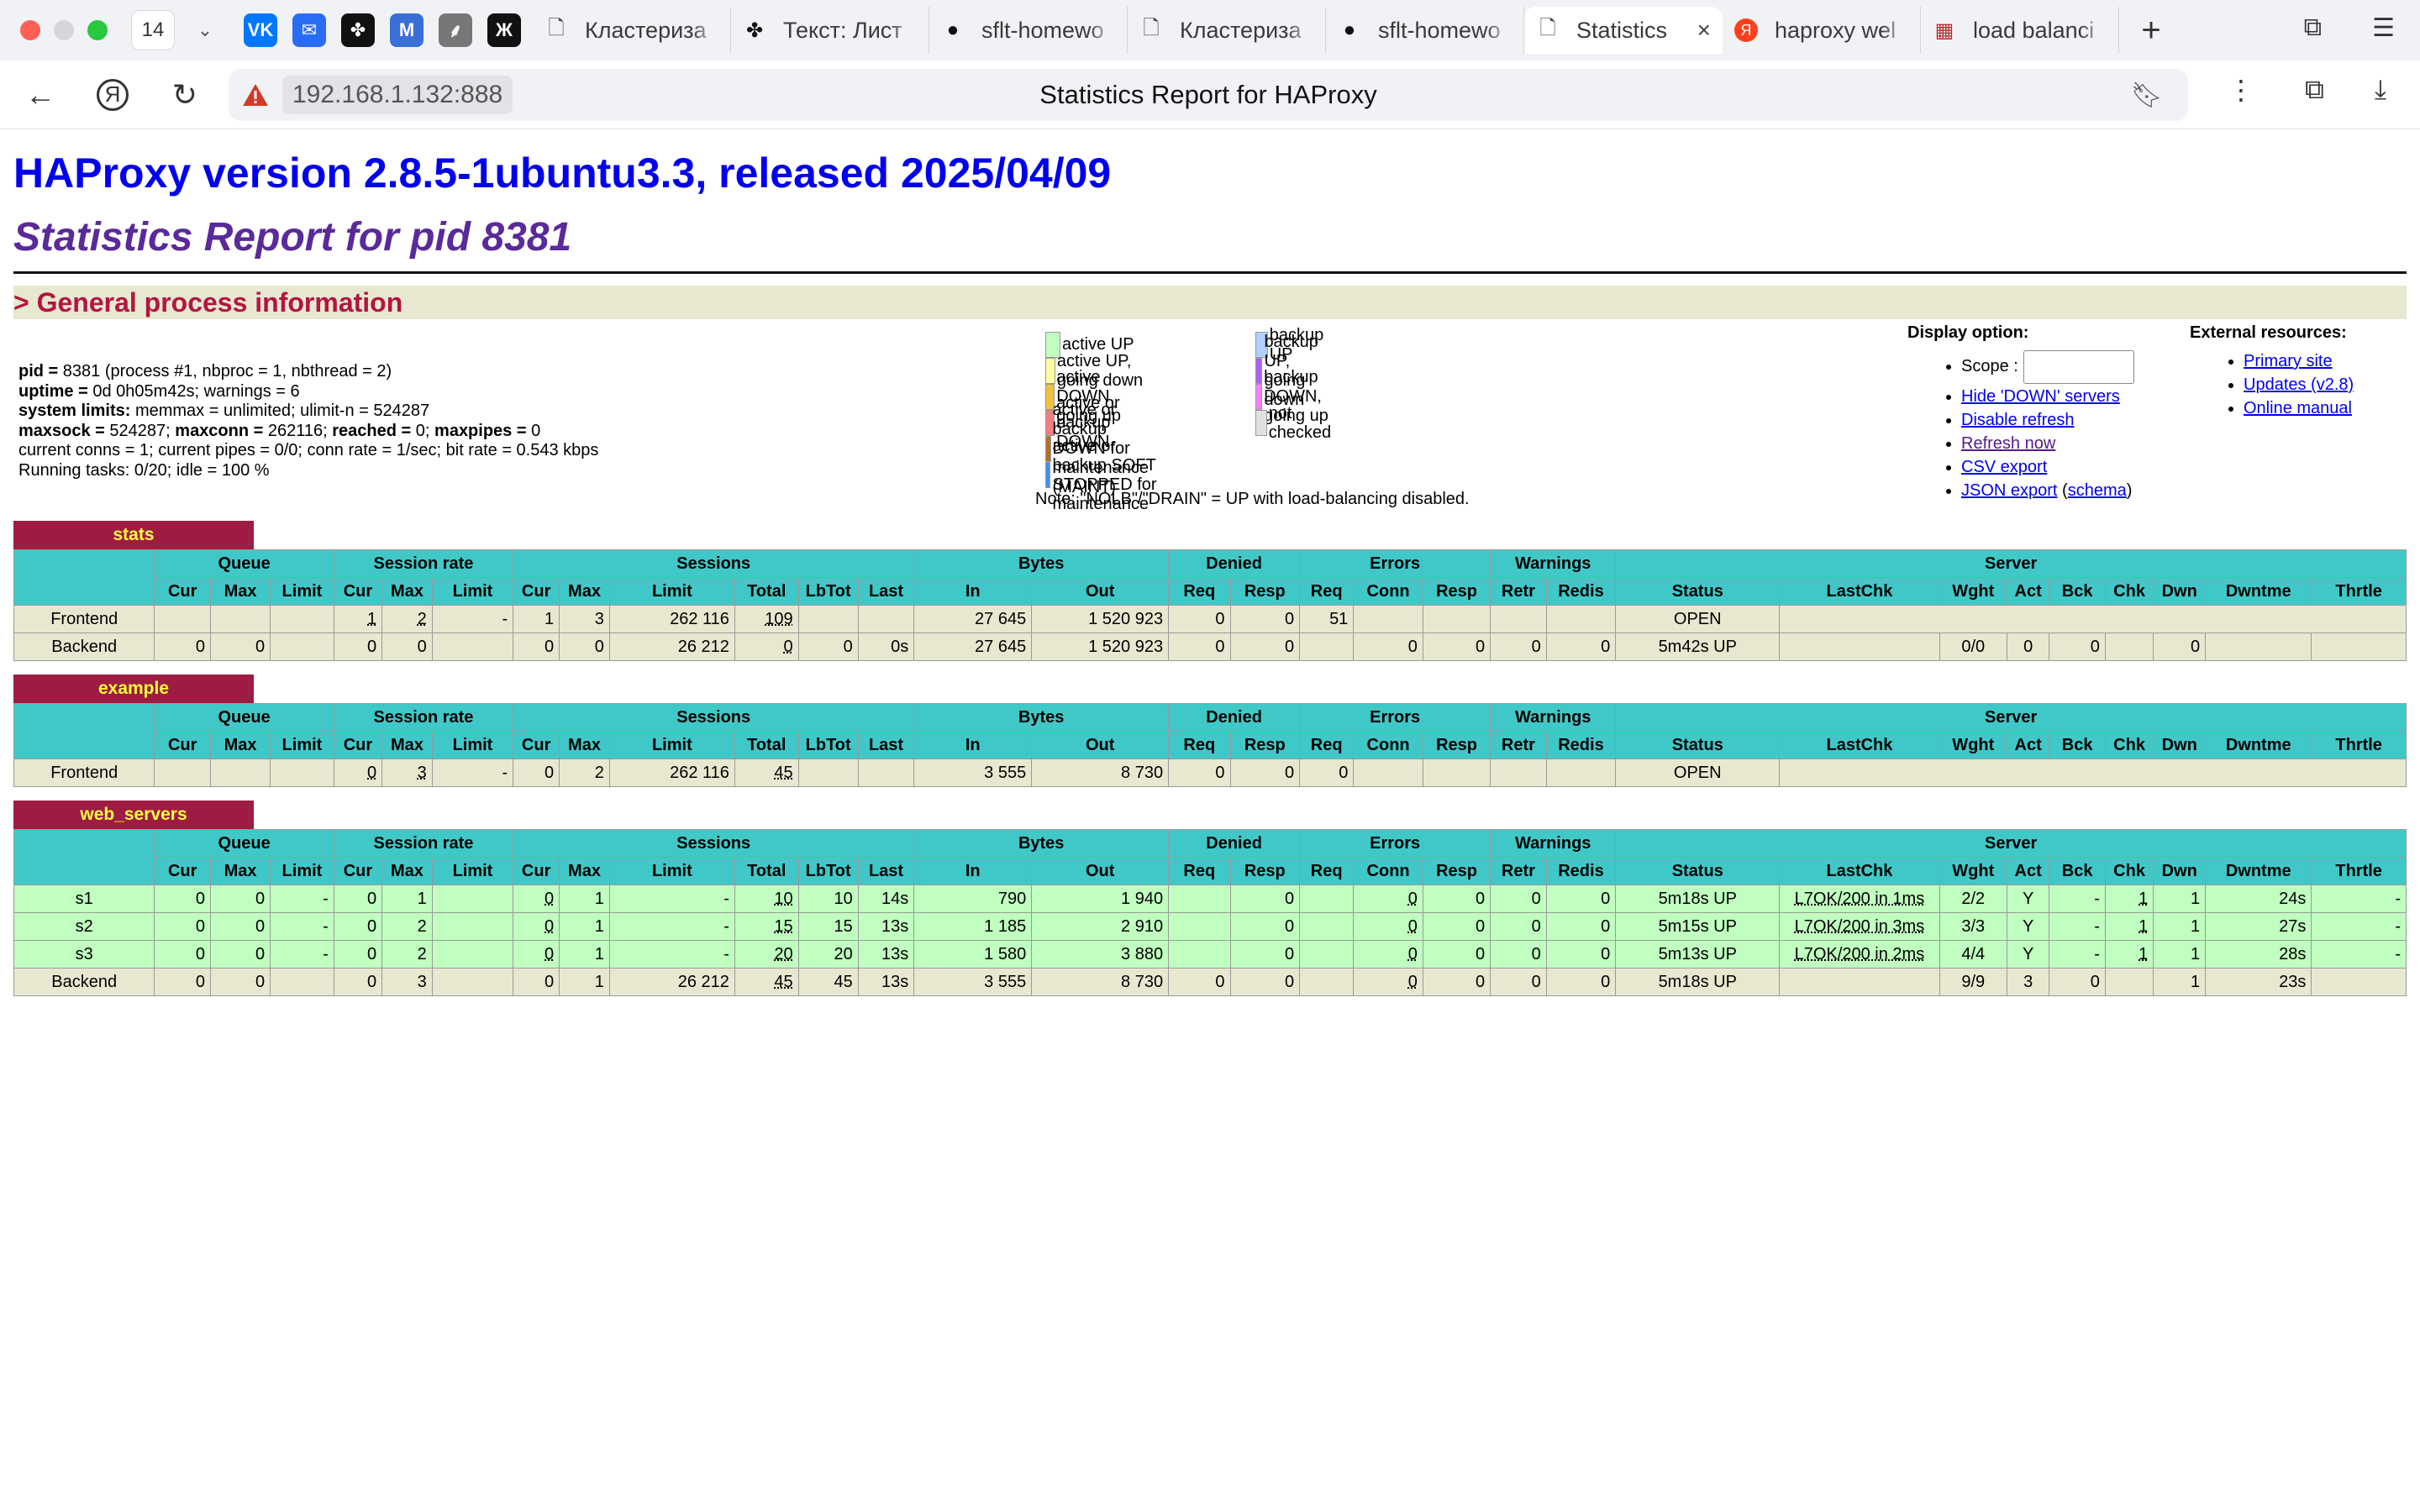 This screenshot has height=1512, width=2420. What do you see at coordinates (2144, 926) in the screenshot?
I see `cell-value: 1` at bounding box center [2144, 926].